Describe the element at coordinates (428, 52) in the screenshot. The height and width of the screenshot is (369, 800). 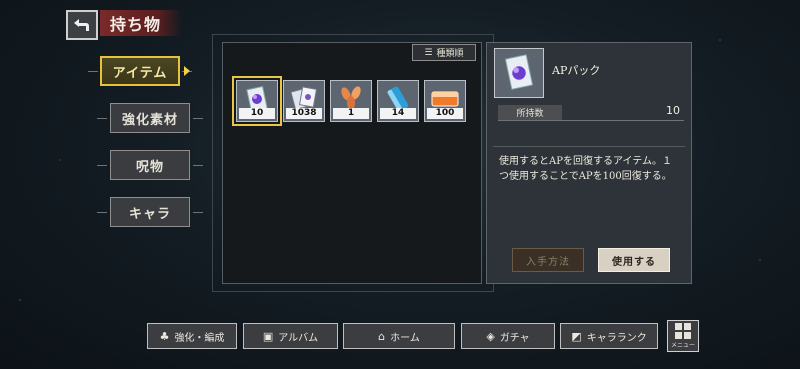
I see `sort-icon: ☰` at that location.